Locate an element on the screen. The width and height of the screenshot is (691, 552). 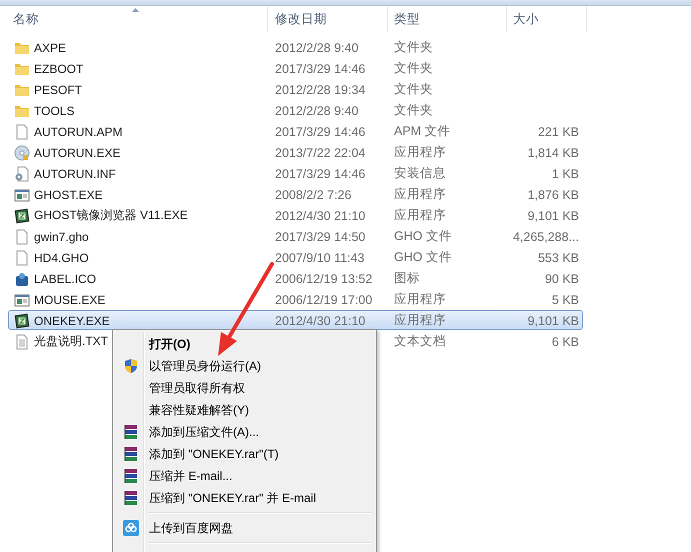
menu-item: 兼容性疑难解答(Y) is located at coordinates (244, 410).